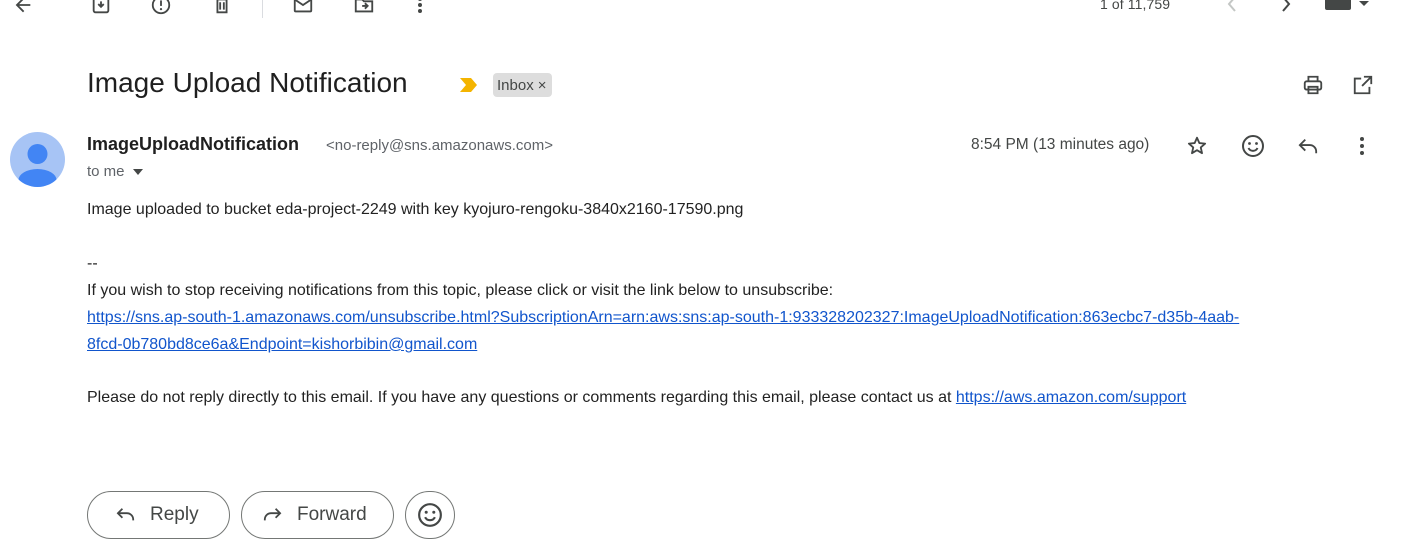  Describe the element at coordinates (1252, 145) in the screenshot. I see `add-reaction-icon` at that location.